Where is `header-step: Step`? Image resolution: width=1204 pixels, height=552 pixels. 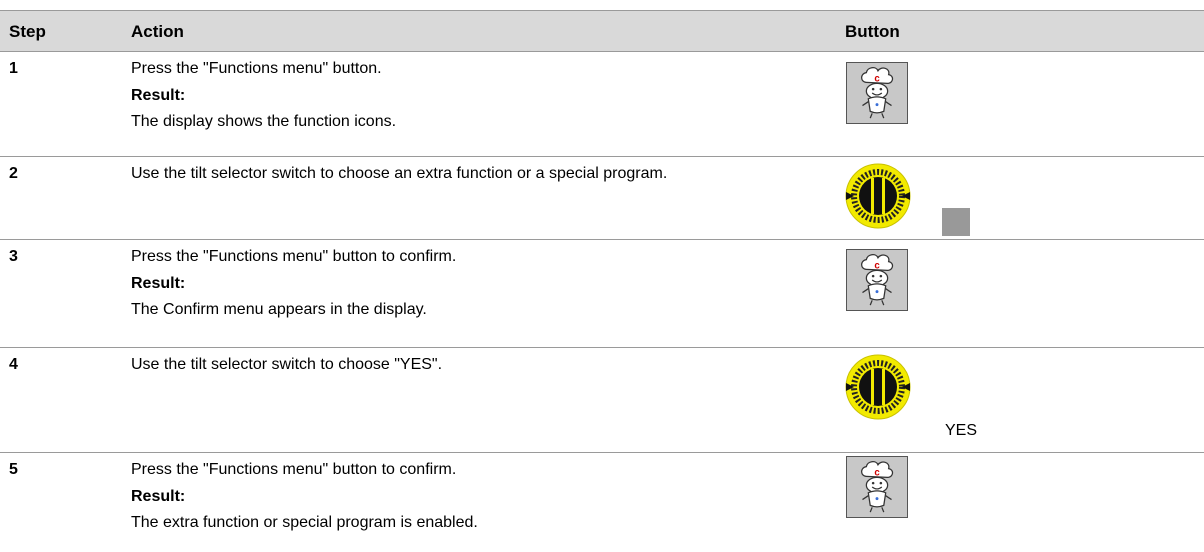
header-step: Step is located at coordinates (27, 31).